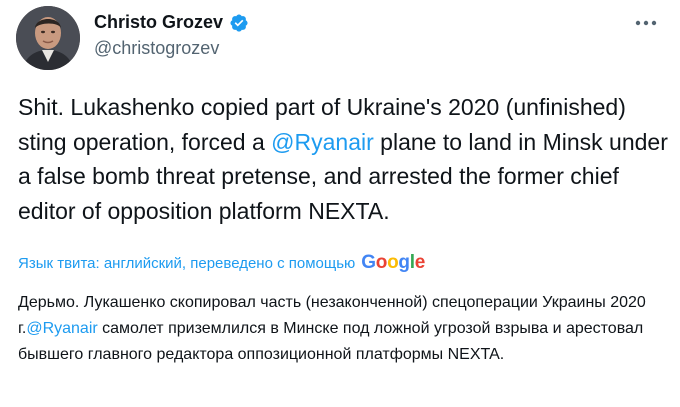 The width and height of the screenshot is (680, 407). I want to click on author-handle: @christogrozev, so click(156, 48).